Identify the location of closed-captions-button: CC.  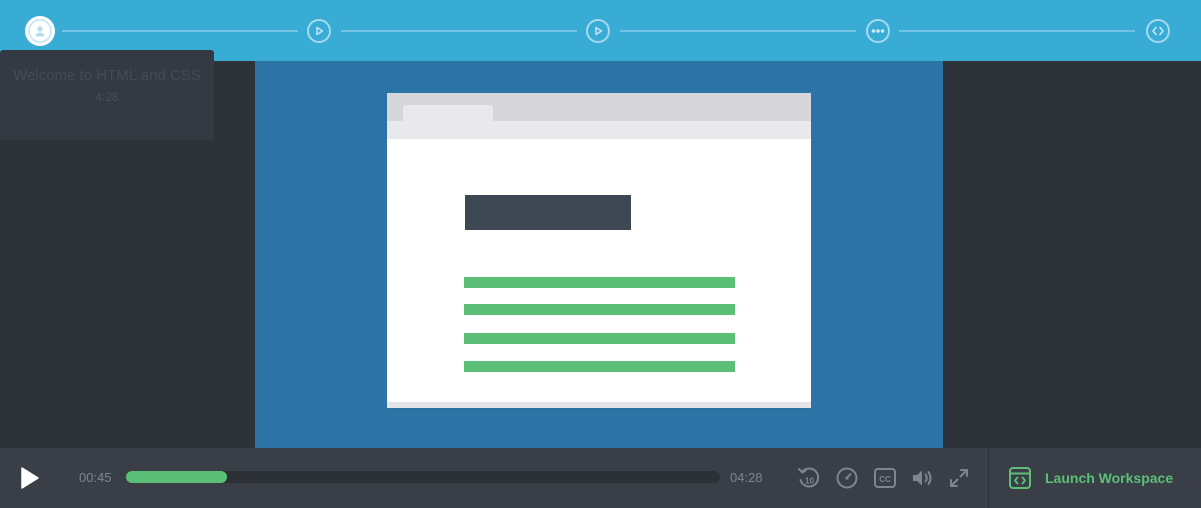
(885, 478).